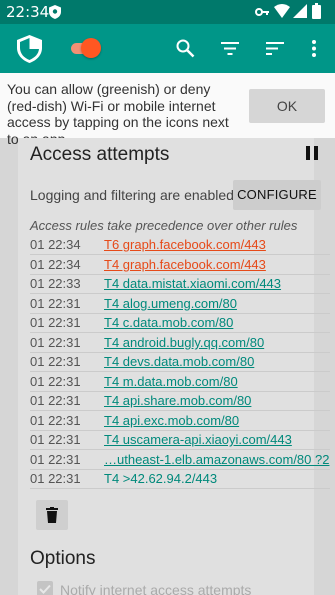 This screenshot has width=335, height=595. What do you see at coordinates (28, 12) in the screenshot?
I see `status-time: 22:34` at bounding box center [28, 12].